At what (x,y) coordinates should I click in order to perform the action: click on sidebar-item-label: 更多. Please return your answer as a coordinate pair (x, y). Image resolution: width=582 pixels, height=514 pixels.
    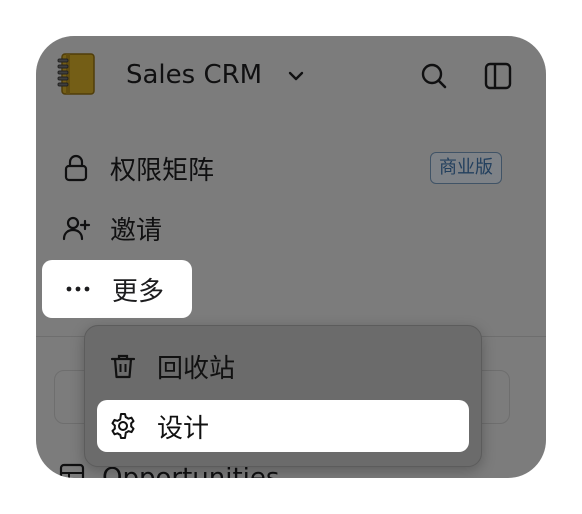
    Looking at the image, I should click on (138, 291).